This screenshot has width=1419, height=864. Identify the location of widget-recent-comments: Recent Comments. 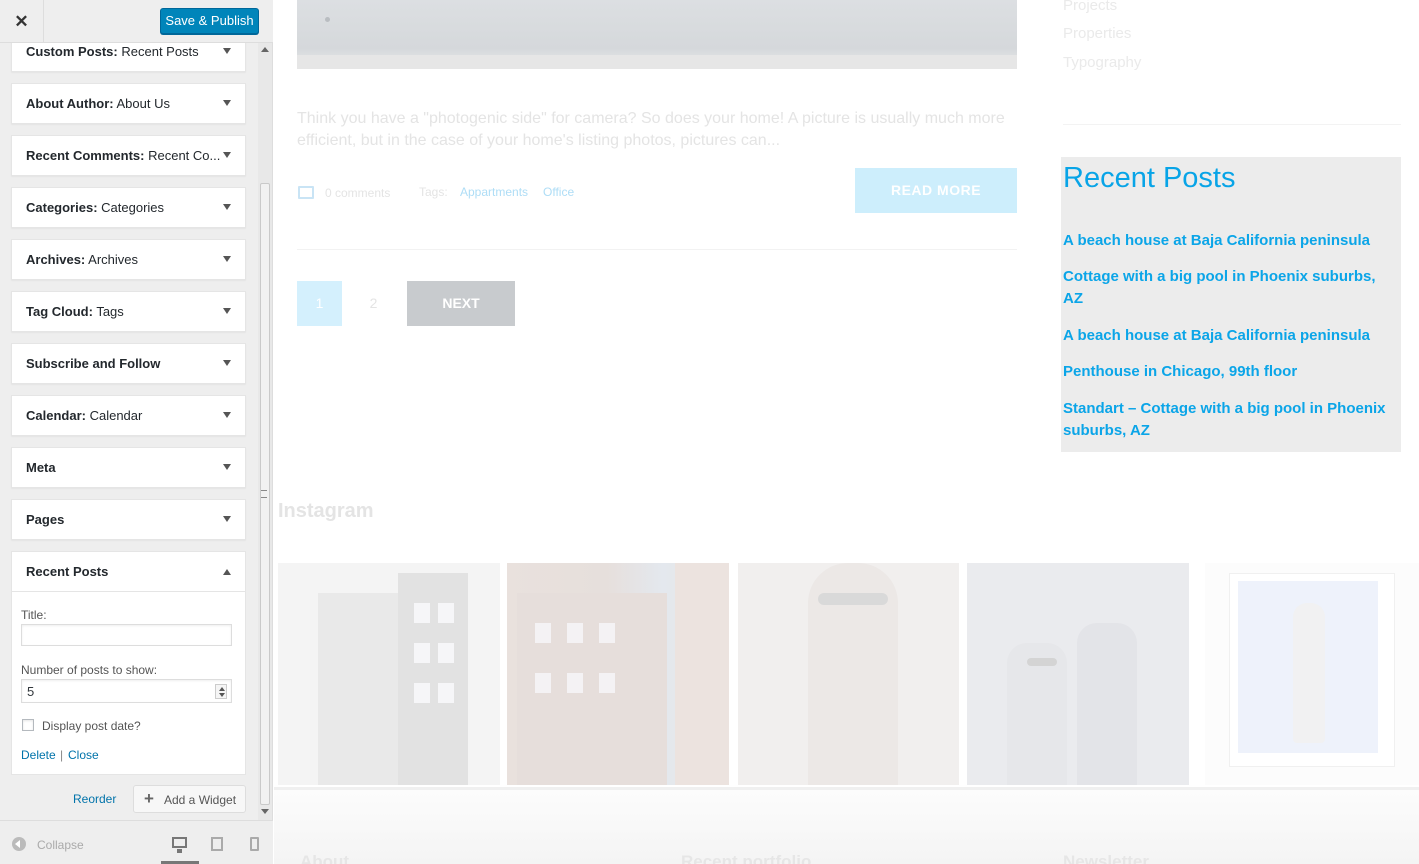
(128, 155).